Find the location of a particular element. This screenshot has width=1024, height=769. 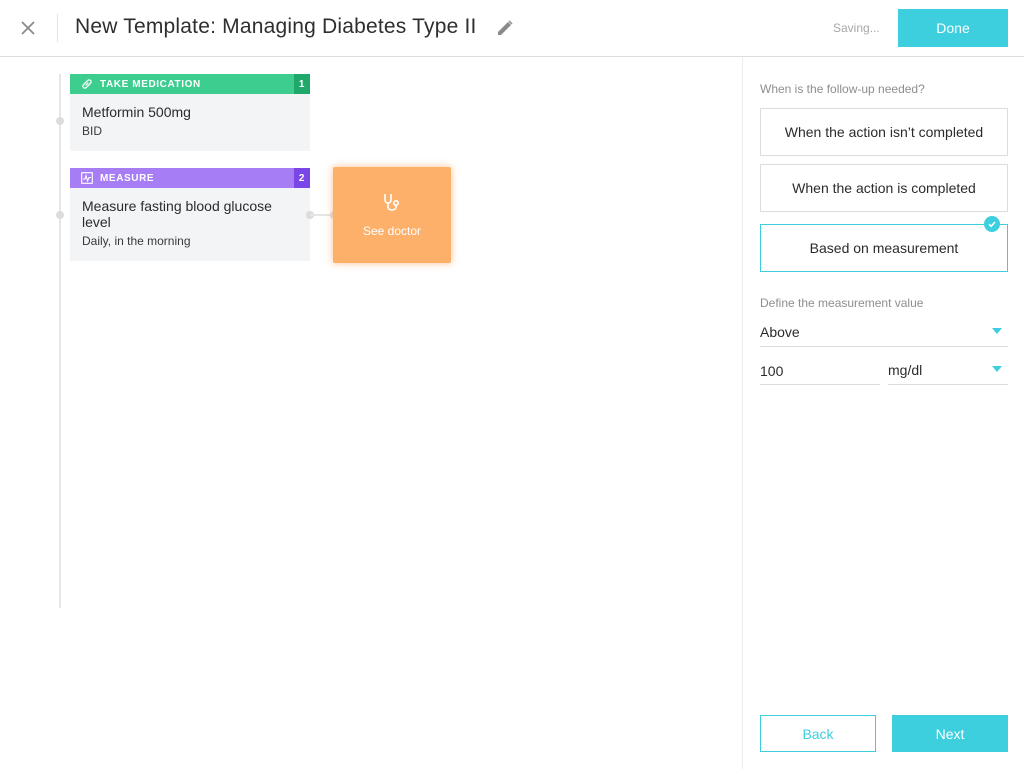

pill-icon is located at coordinates (87, 84).